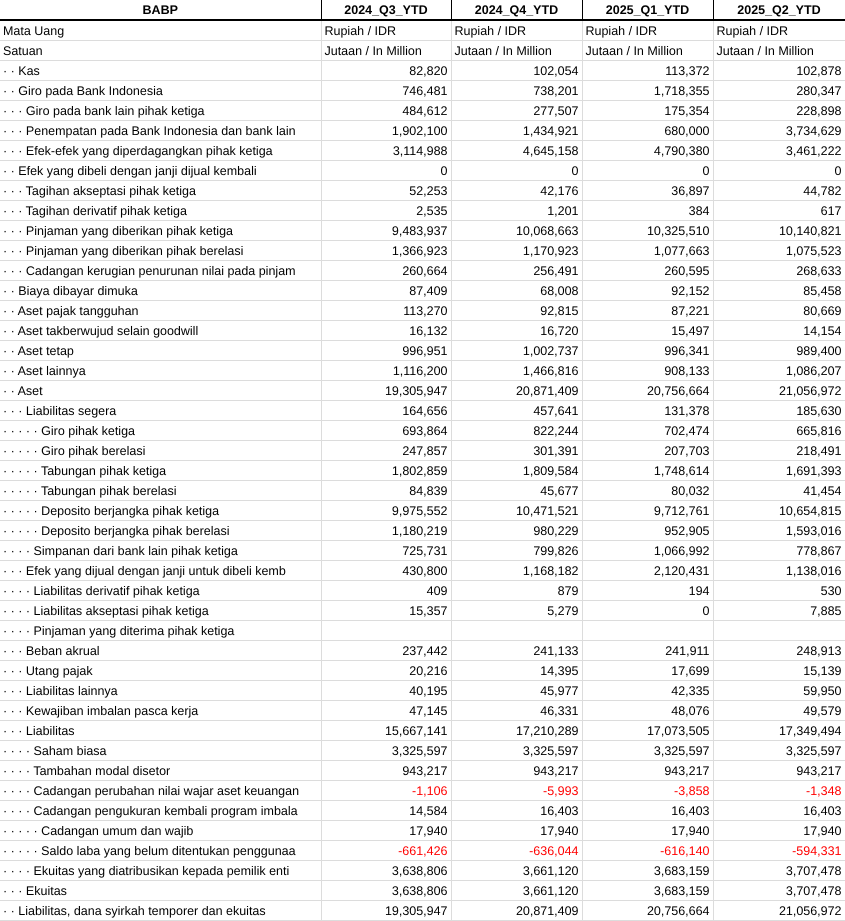 The width and height of the screenshot is (845, 921). Describe the element at coordinates (516, 610) in the screenshot. I see `table-cell: 5,279` at that location.